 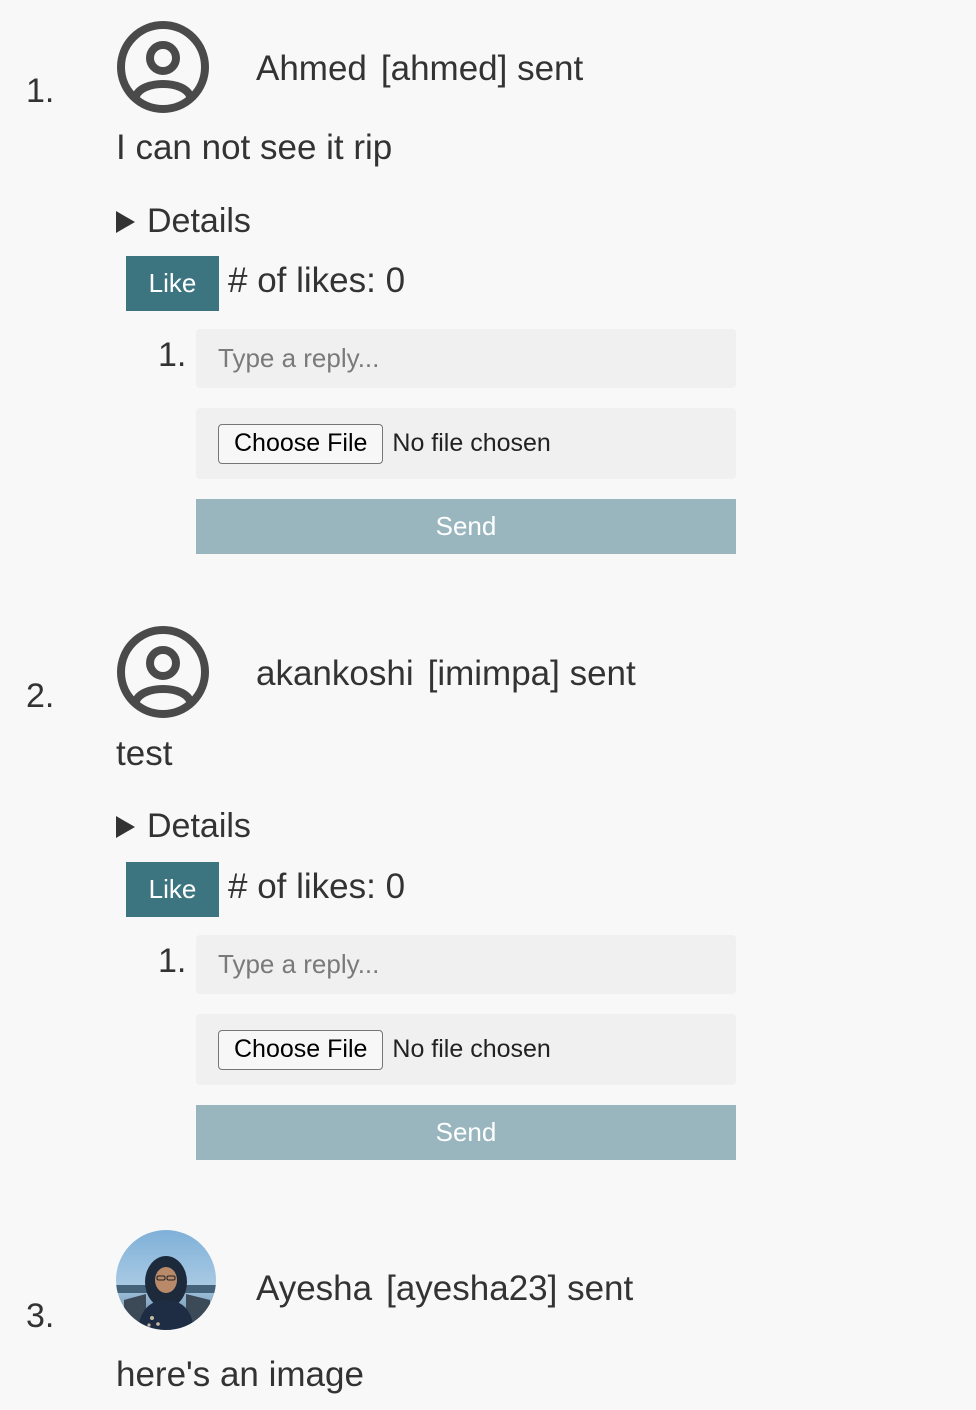 What do you see at coordinates (40, 696) in the screenshot?
I see `post-number: 2.` at bounding box center [40, 696].